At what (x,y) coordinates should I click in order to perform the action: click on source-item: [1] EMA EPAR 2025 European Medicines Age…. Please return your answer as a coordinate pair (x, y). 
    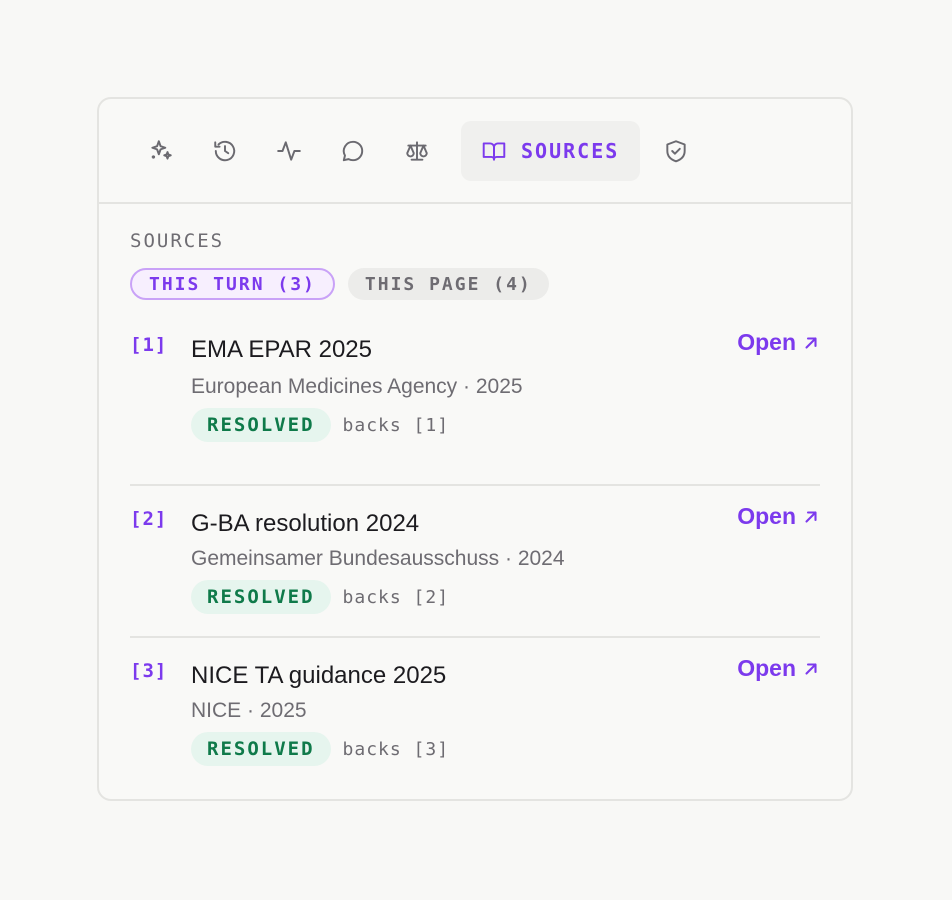
    Looking at the image, I should click on (475, 406).